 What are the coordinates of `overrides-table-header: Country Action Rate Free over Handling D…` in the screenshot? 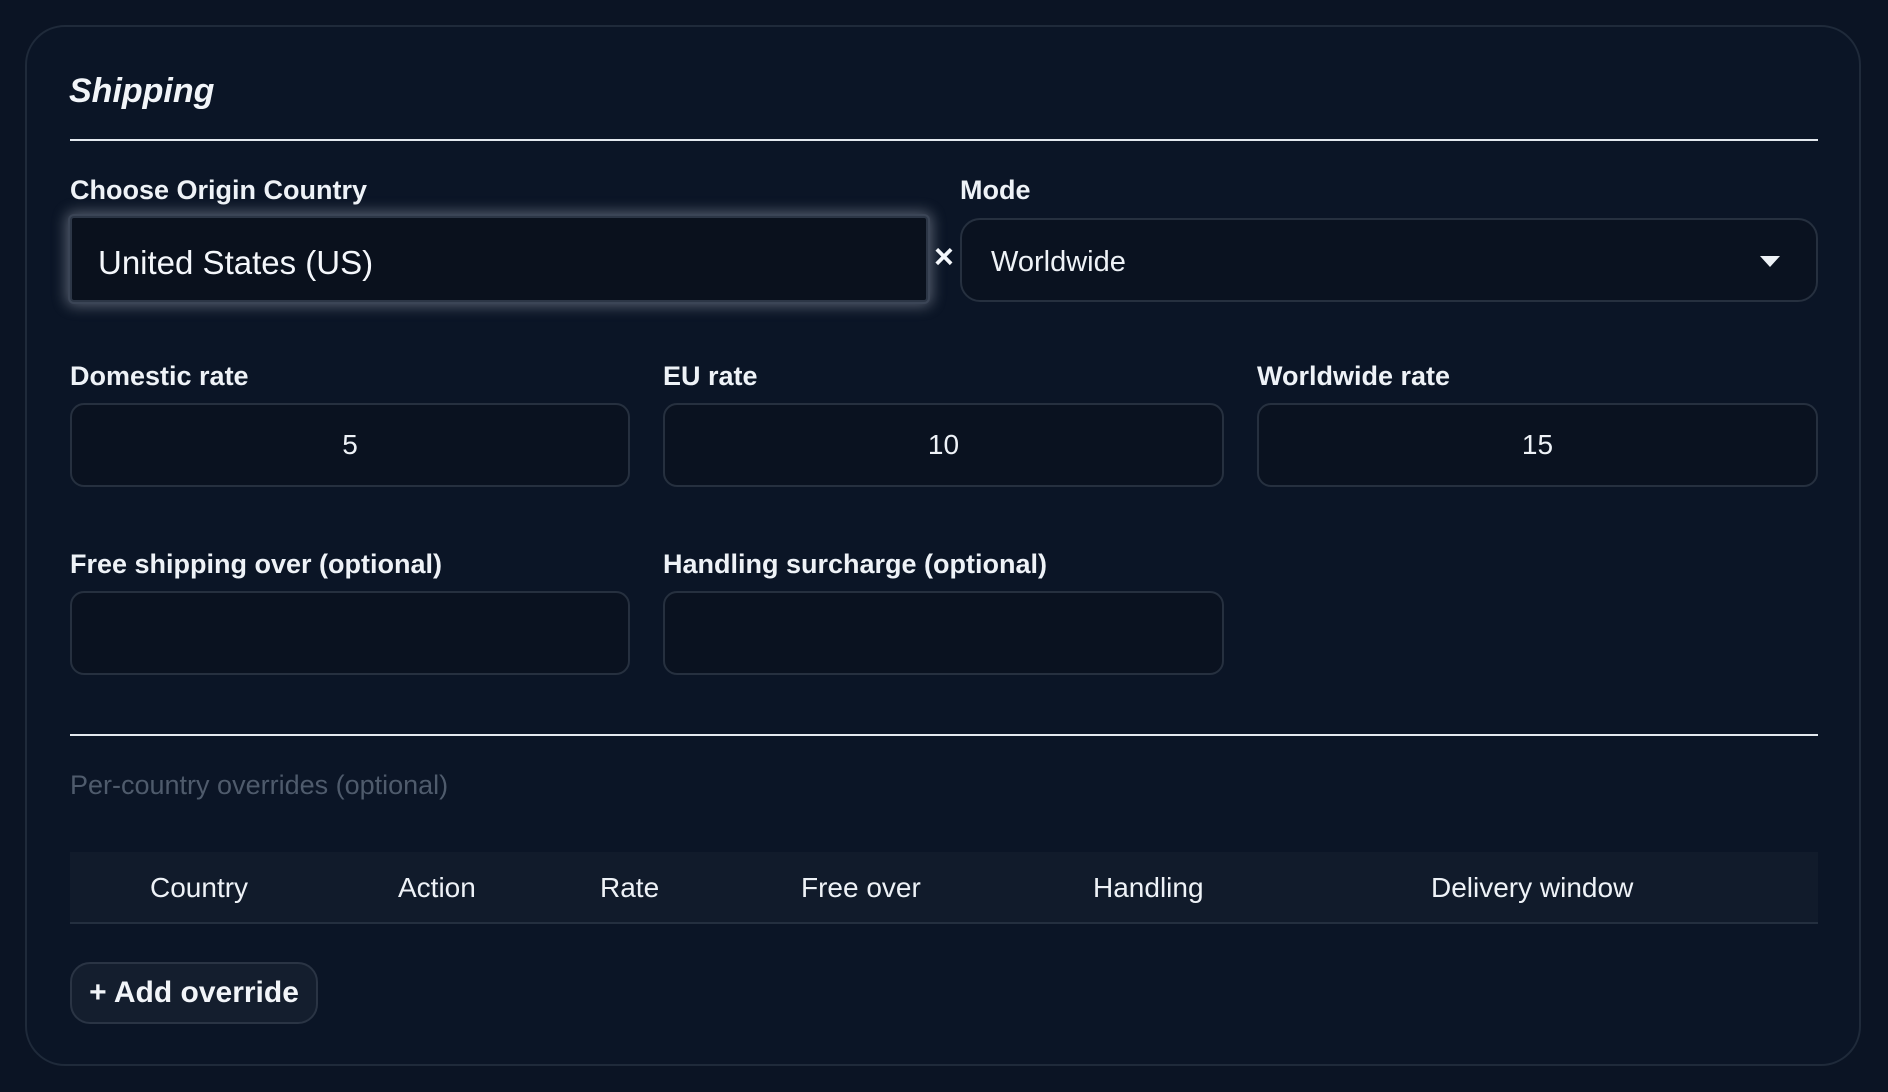 It's located at (944, 888).